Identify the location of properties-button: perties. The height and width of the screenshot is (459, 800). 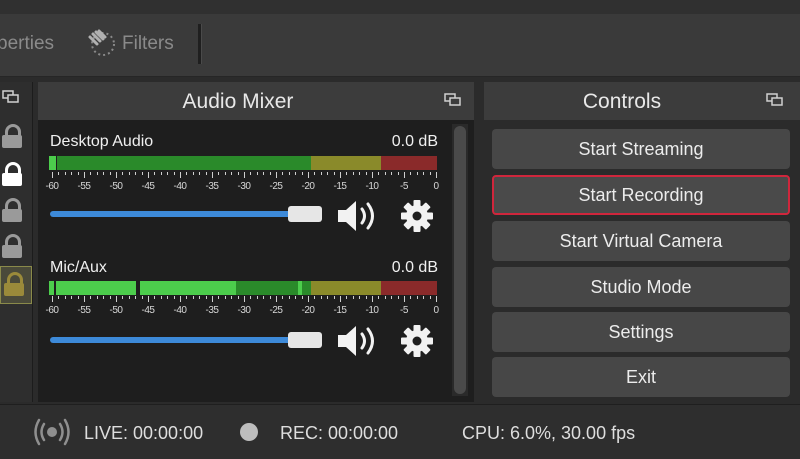
(27, 44).